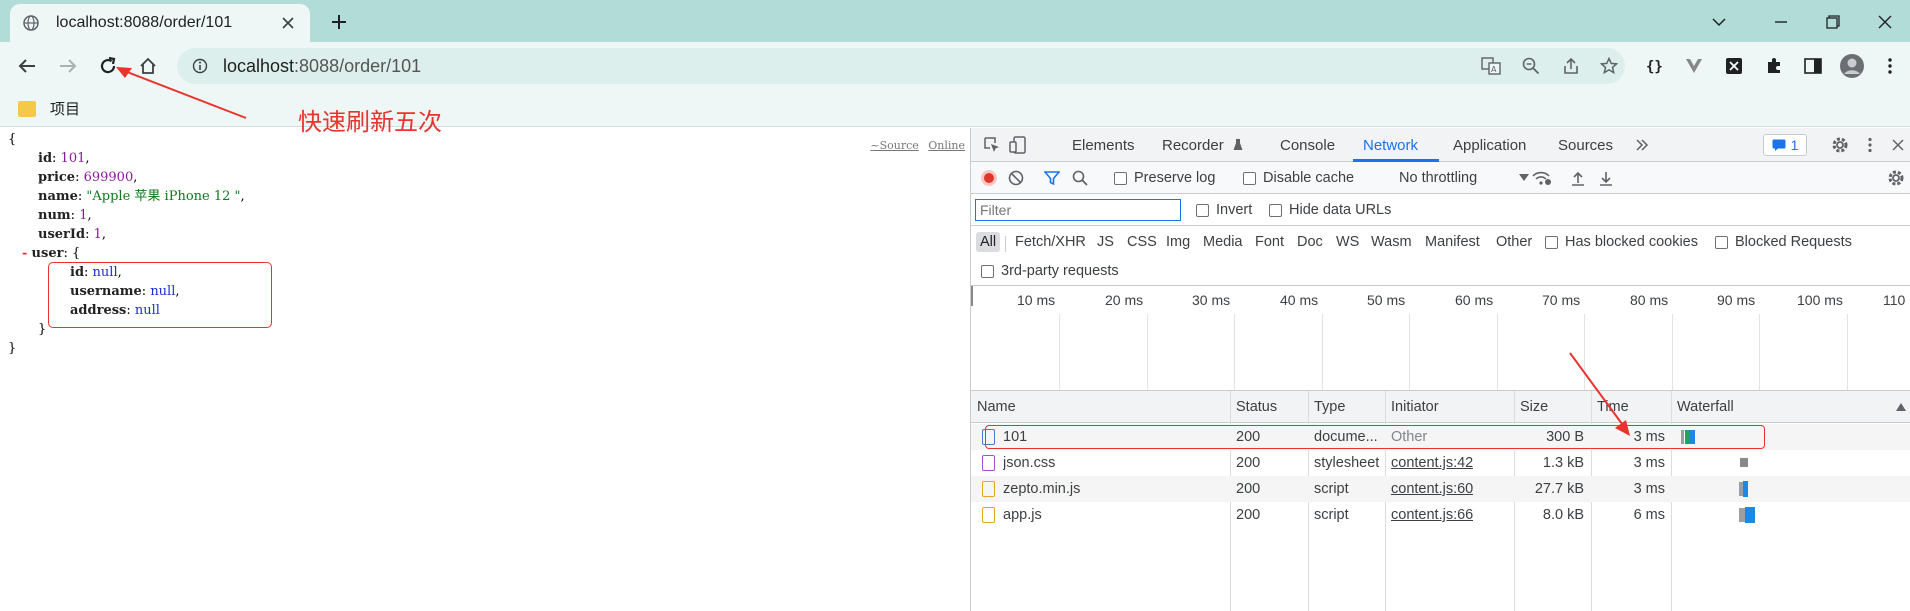 Image resolution: width=1910 pixels, height=611 pixels. What do you see at coordinates (1330, 210) in the screenshot?
I see `hide-data-urls-checkbox: Hide data URLs` at bounding box center [1330, 210].